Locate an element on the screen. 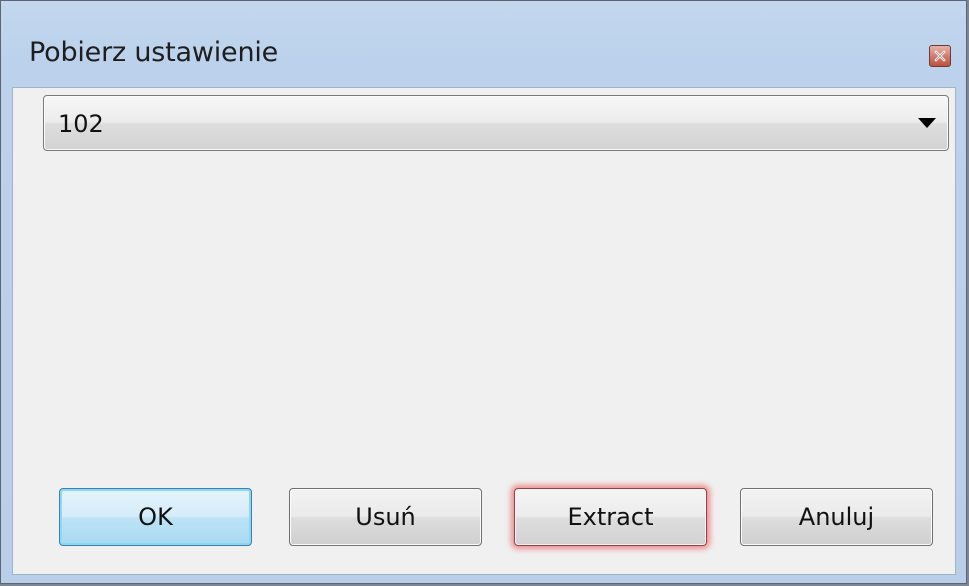 This screenshot has width=969, height=586. close-icon is located at coordinates (940, 56).